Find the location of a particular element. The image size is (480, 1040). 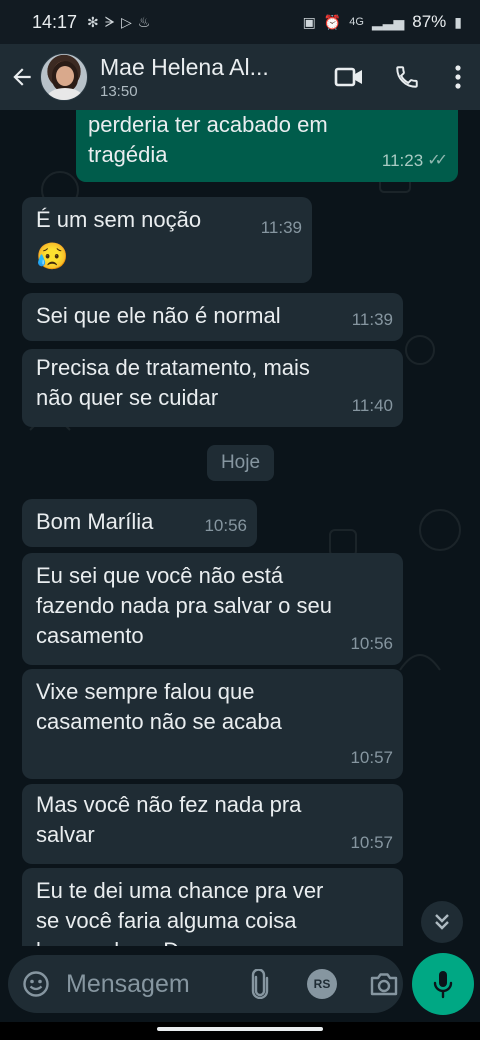

sad-face-emoji: 😥 is located at coordinates (52, 256).